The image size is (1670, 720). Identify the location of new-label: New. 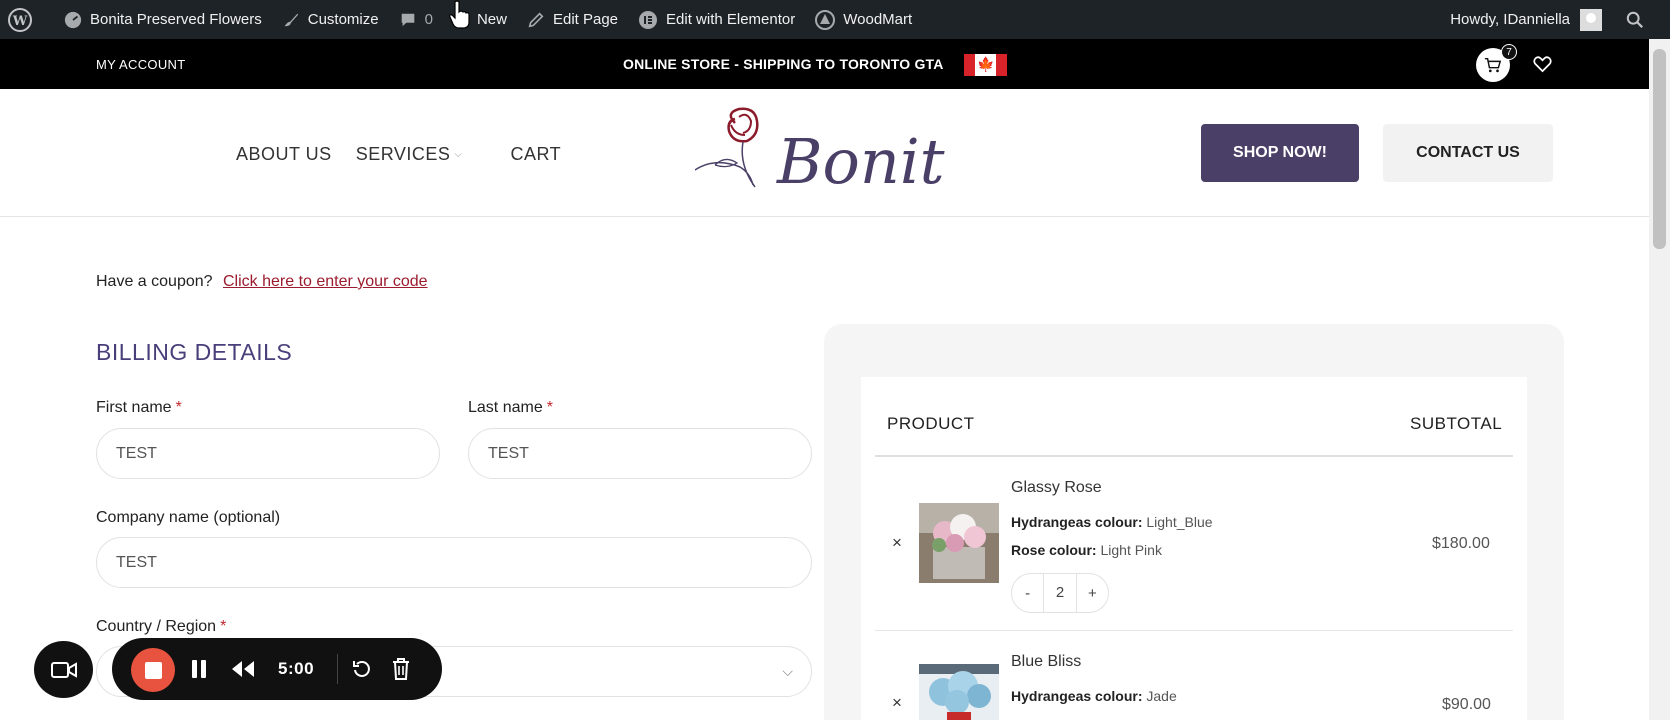
(491, 19).